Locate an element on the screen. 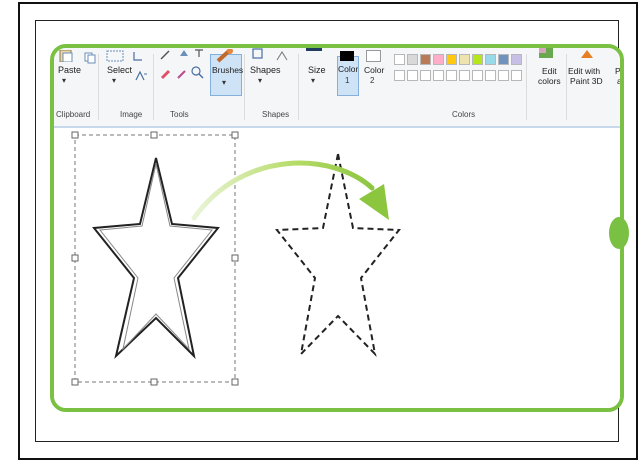  truncated-label-1: Pr is located at coordinates (619, 71).